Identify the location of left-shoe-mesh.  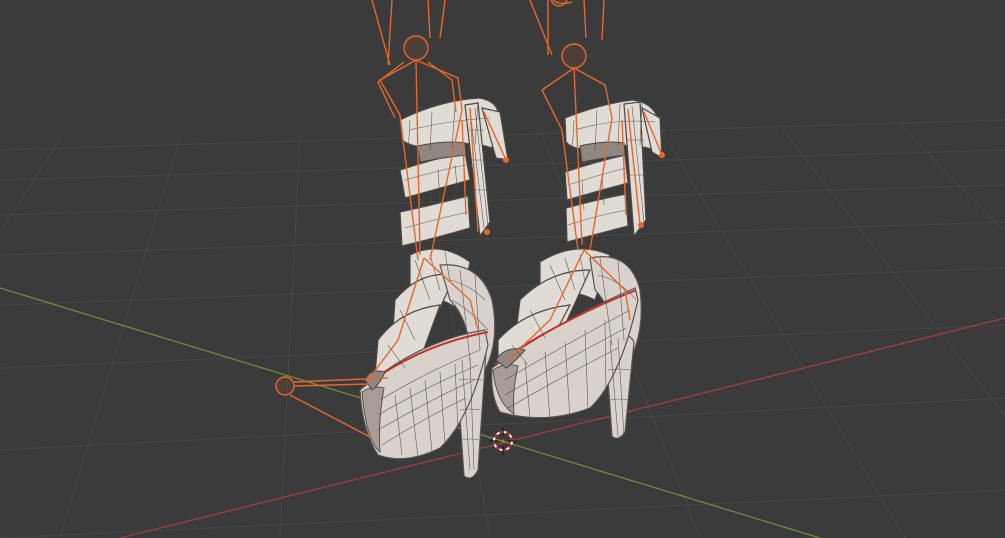
(434, 288).